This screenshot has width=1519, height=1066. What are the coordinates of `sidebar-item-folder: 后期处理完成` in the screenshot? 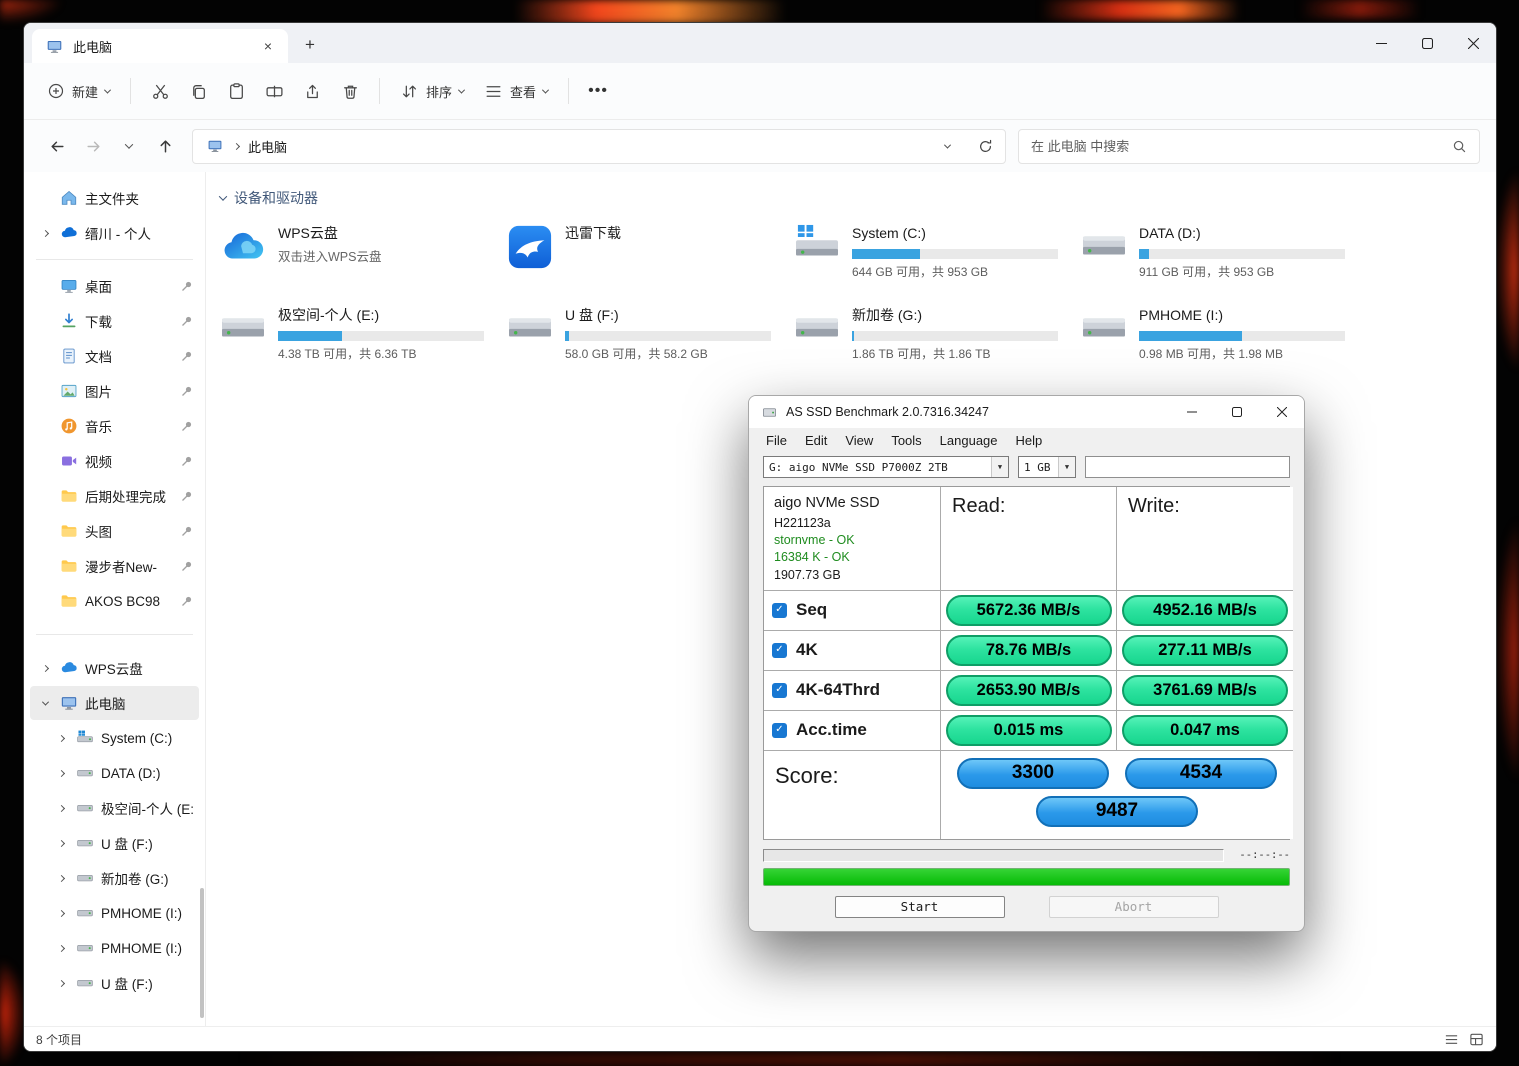 It's located at (114, 496).